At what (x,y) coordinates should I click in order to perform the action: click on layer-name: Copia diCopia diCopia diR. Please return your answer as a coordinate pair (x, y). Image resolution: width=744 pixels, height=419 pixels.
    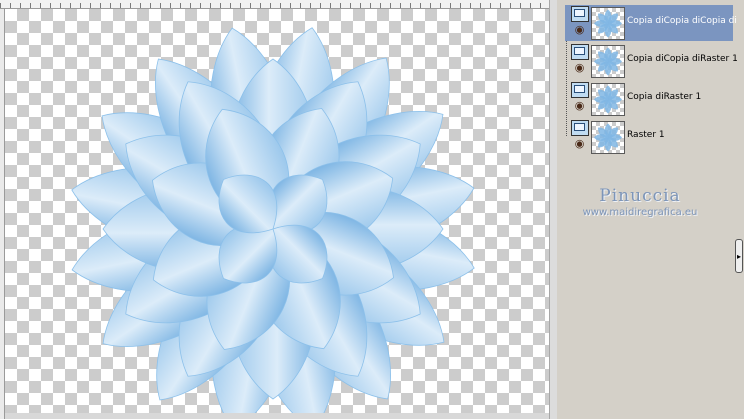
    Looking at the image, I should click on (682, 21).